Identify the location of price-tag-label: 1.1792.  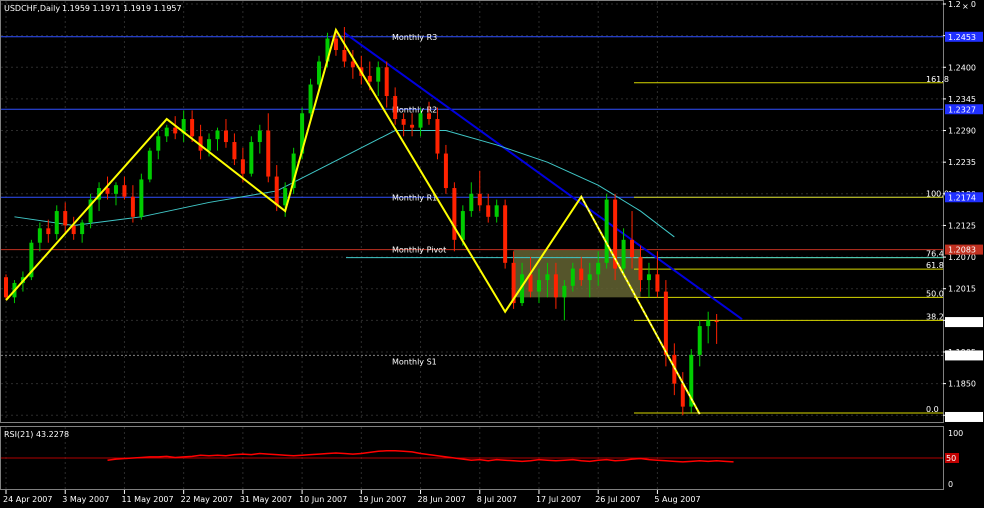
(962, 417).